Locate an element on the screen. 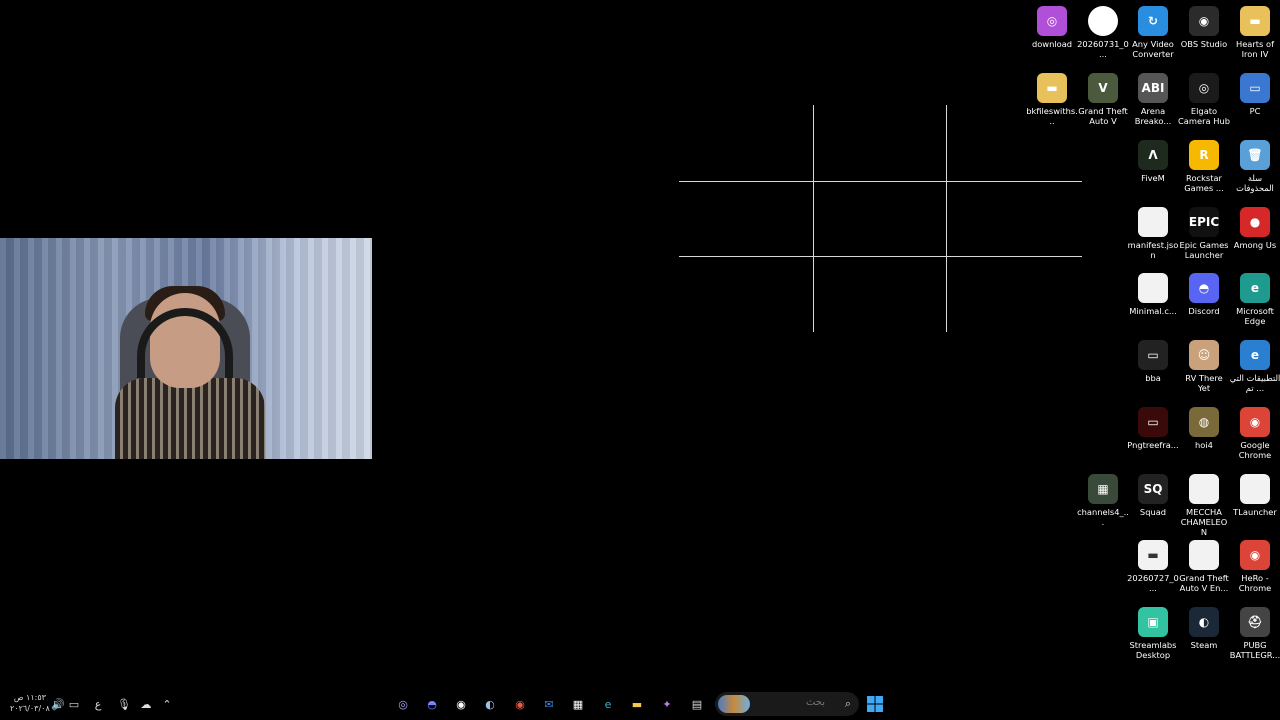 The width and height of the screenshot is (1280, 720). desktop-icon-label: bba is located at coordinates (1153, 378).